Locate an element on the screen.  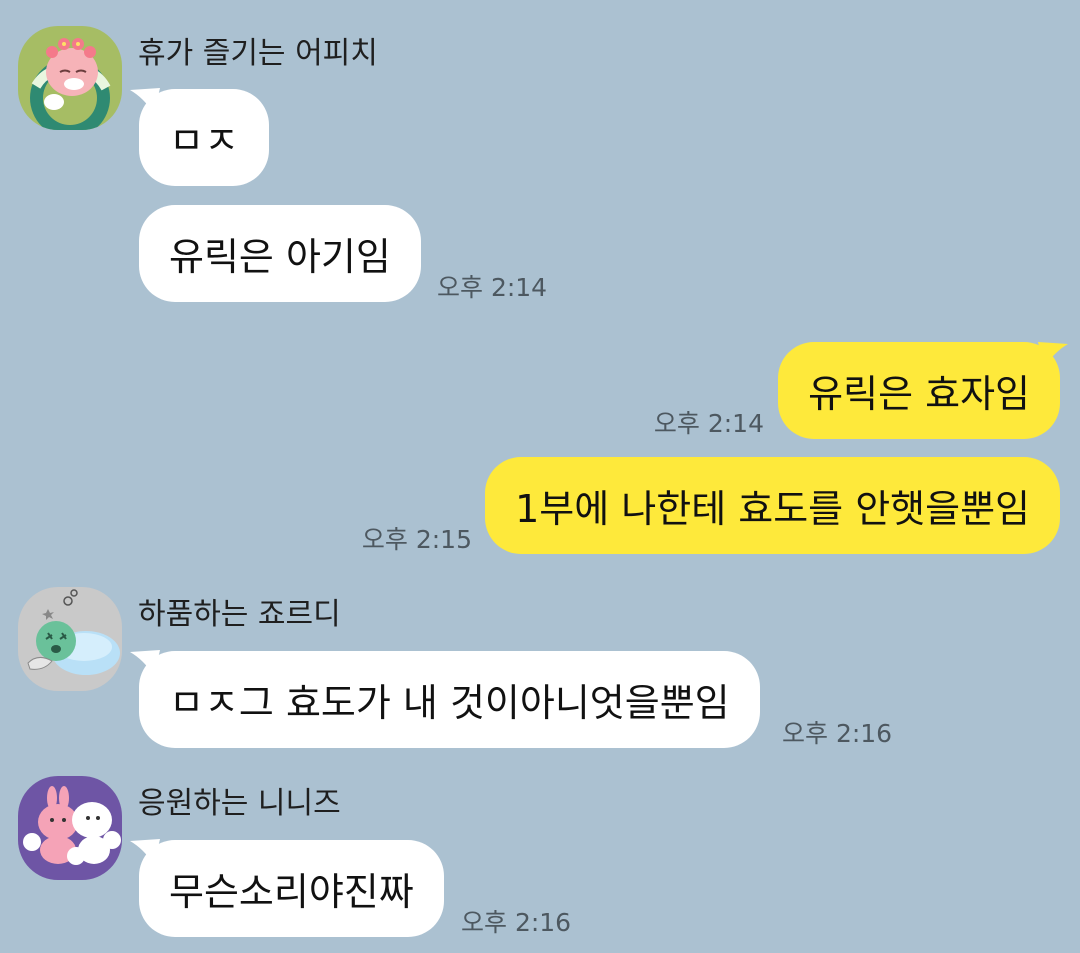
message-bubble: 유릭은 효자임 is located at coordinates (919, 390).